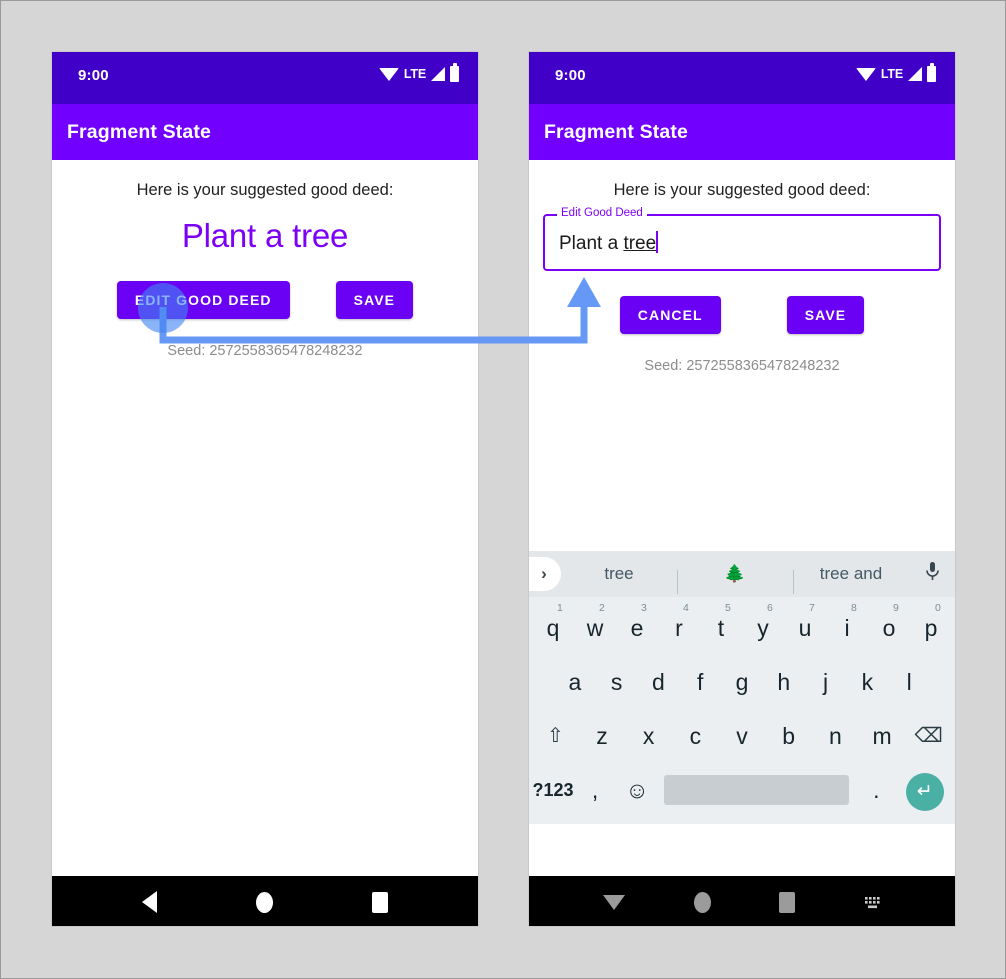 The image size is (1006, 979). I want to click on key-y-num: 6, so click(770, 608).